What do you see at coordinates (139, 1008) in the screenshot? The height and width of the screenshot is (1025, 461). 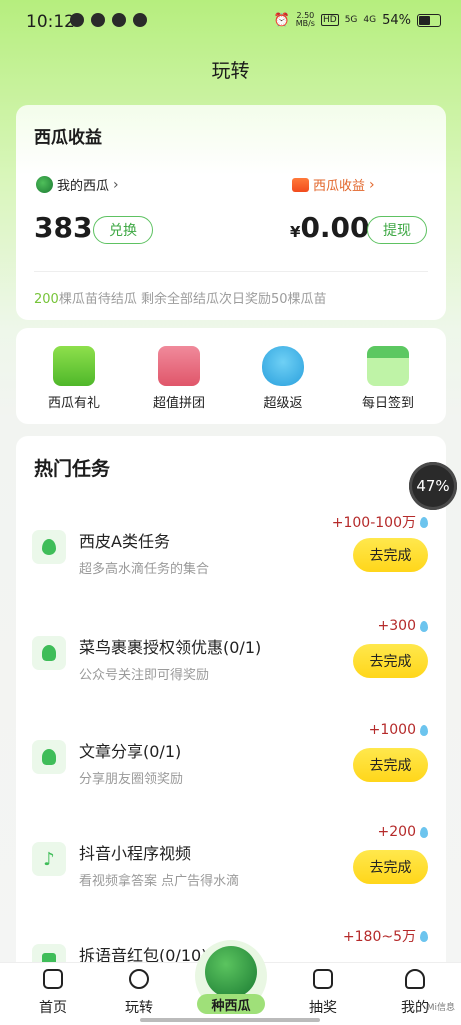 I see `nav-label: 玩转` at bounding box center [139, 1008].